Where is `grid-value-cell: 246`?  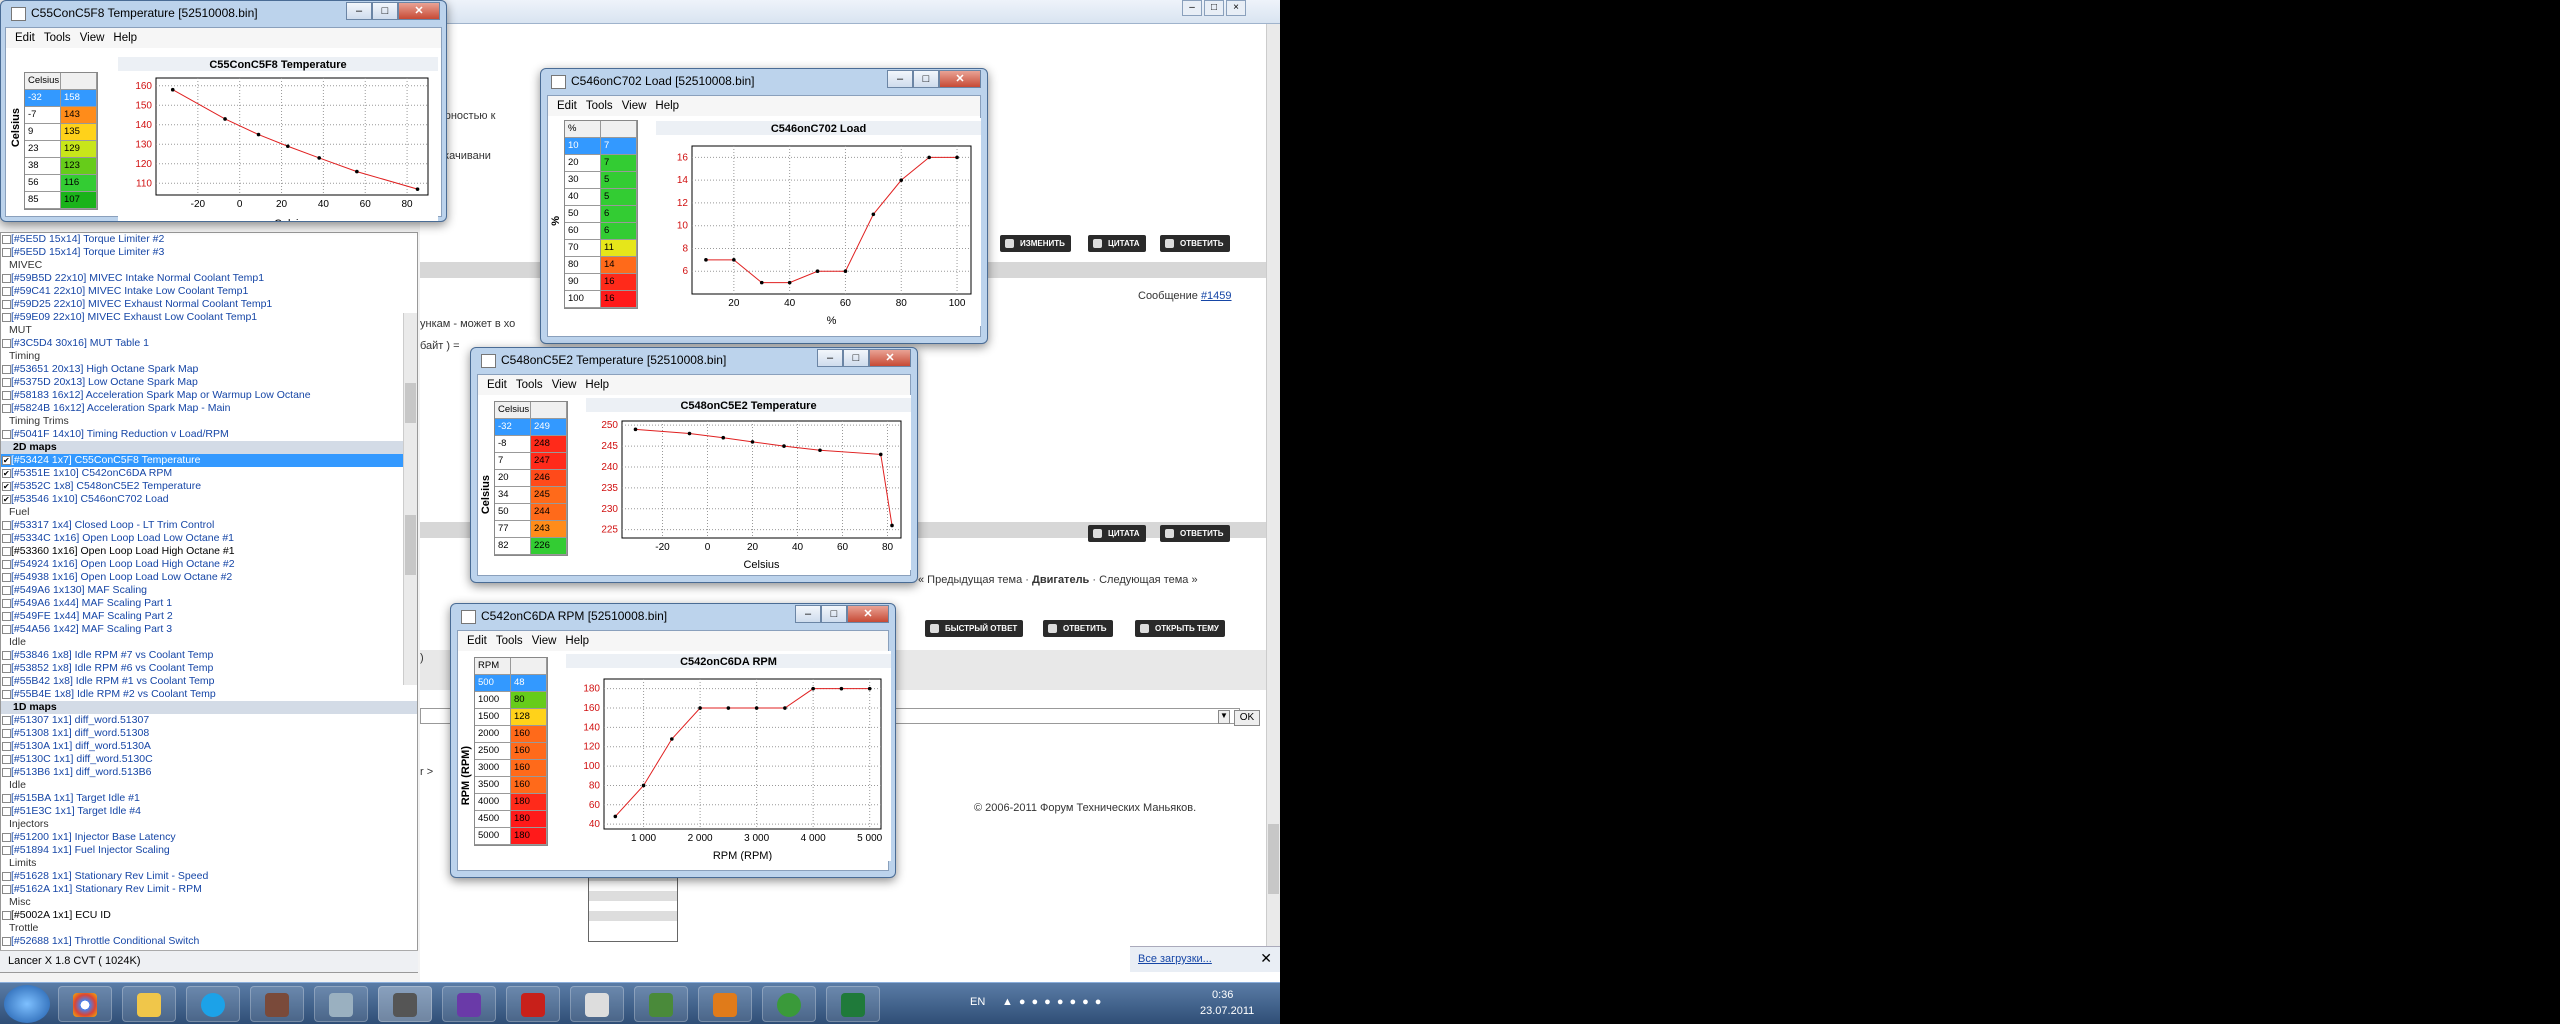 grid-value-cell: 246 is located at coordinates (549, 478).